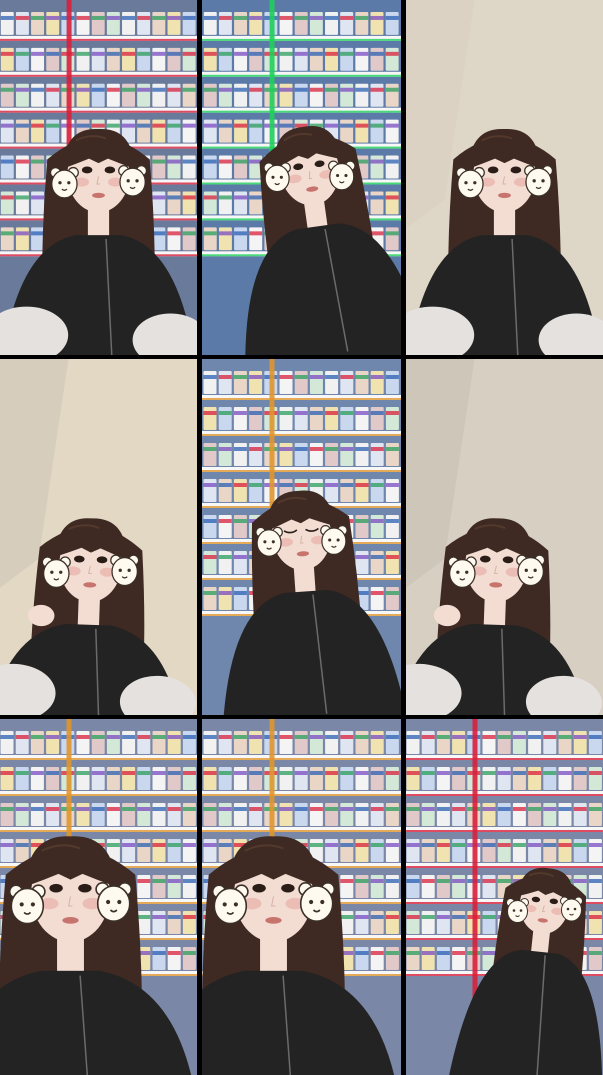  What do you see at coordinates (64, 184) in the screenshot?
I see `bear-head` at bounding box center [64, 184].